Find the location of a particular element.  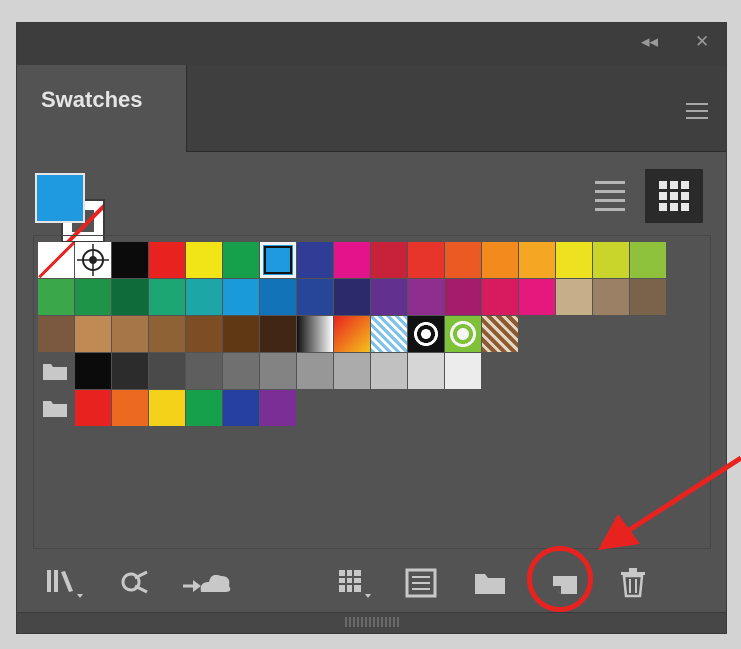

list-view-button is located at coordinates (610, 196).